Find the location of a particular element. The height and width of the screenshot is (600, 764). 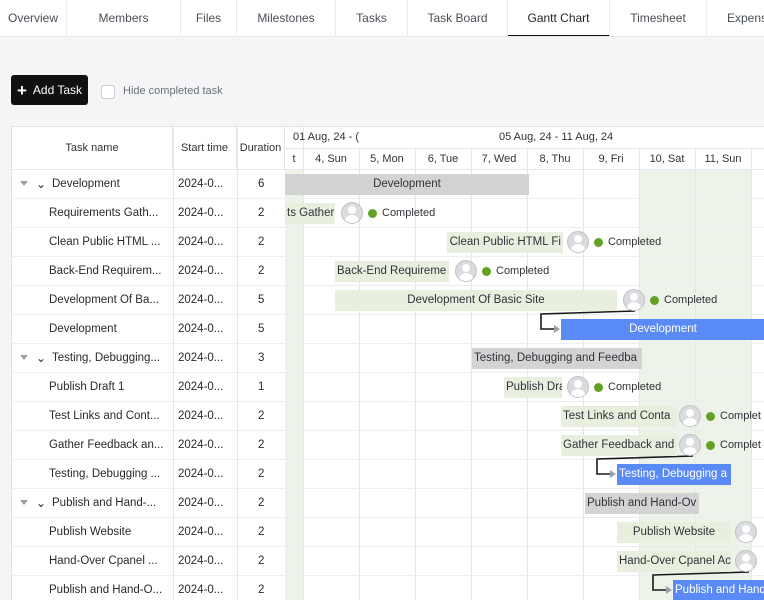

task-group-row: ⌄ Publish and Hand-... 2024-0... 2 is located at coordinates (148, 503).